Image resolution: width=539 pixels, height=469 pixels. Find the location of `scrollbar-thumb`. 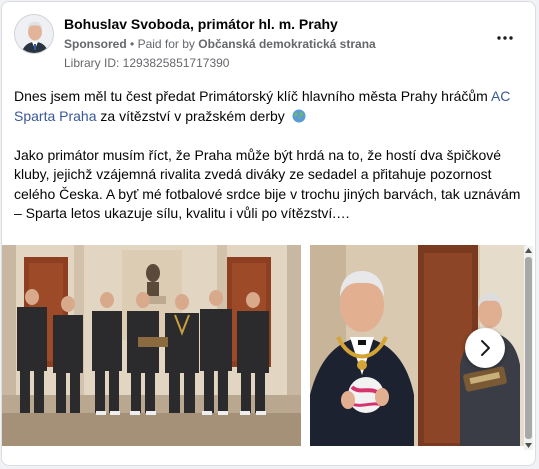

scrollbar-thumb is located at coordinates (528, 348).